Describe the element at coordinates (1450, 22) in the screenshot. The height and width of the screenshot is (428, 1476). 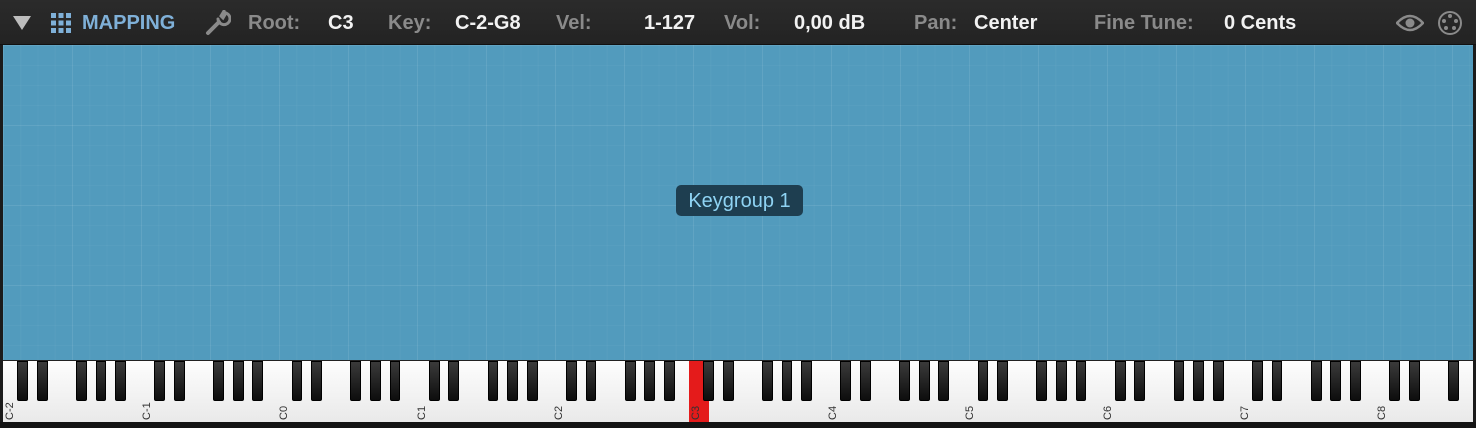
I see `dial-icon` at that location.